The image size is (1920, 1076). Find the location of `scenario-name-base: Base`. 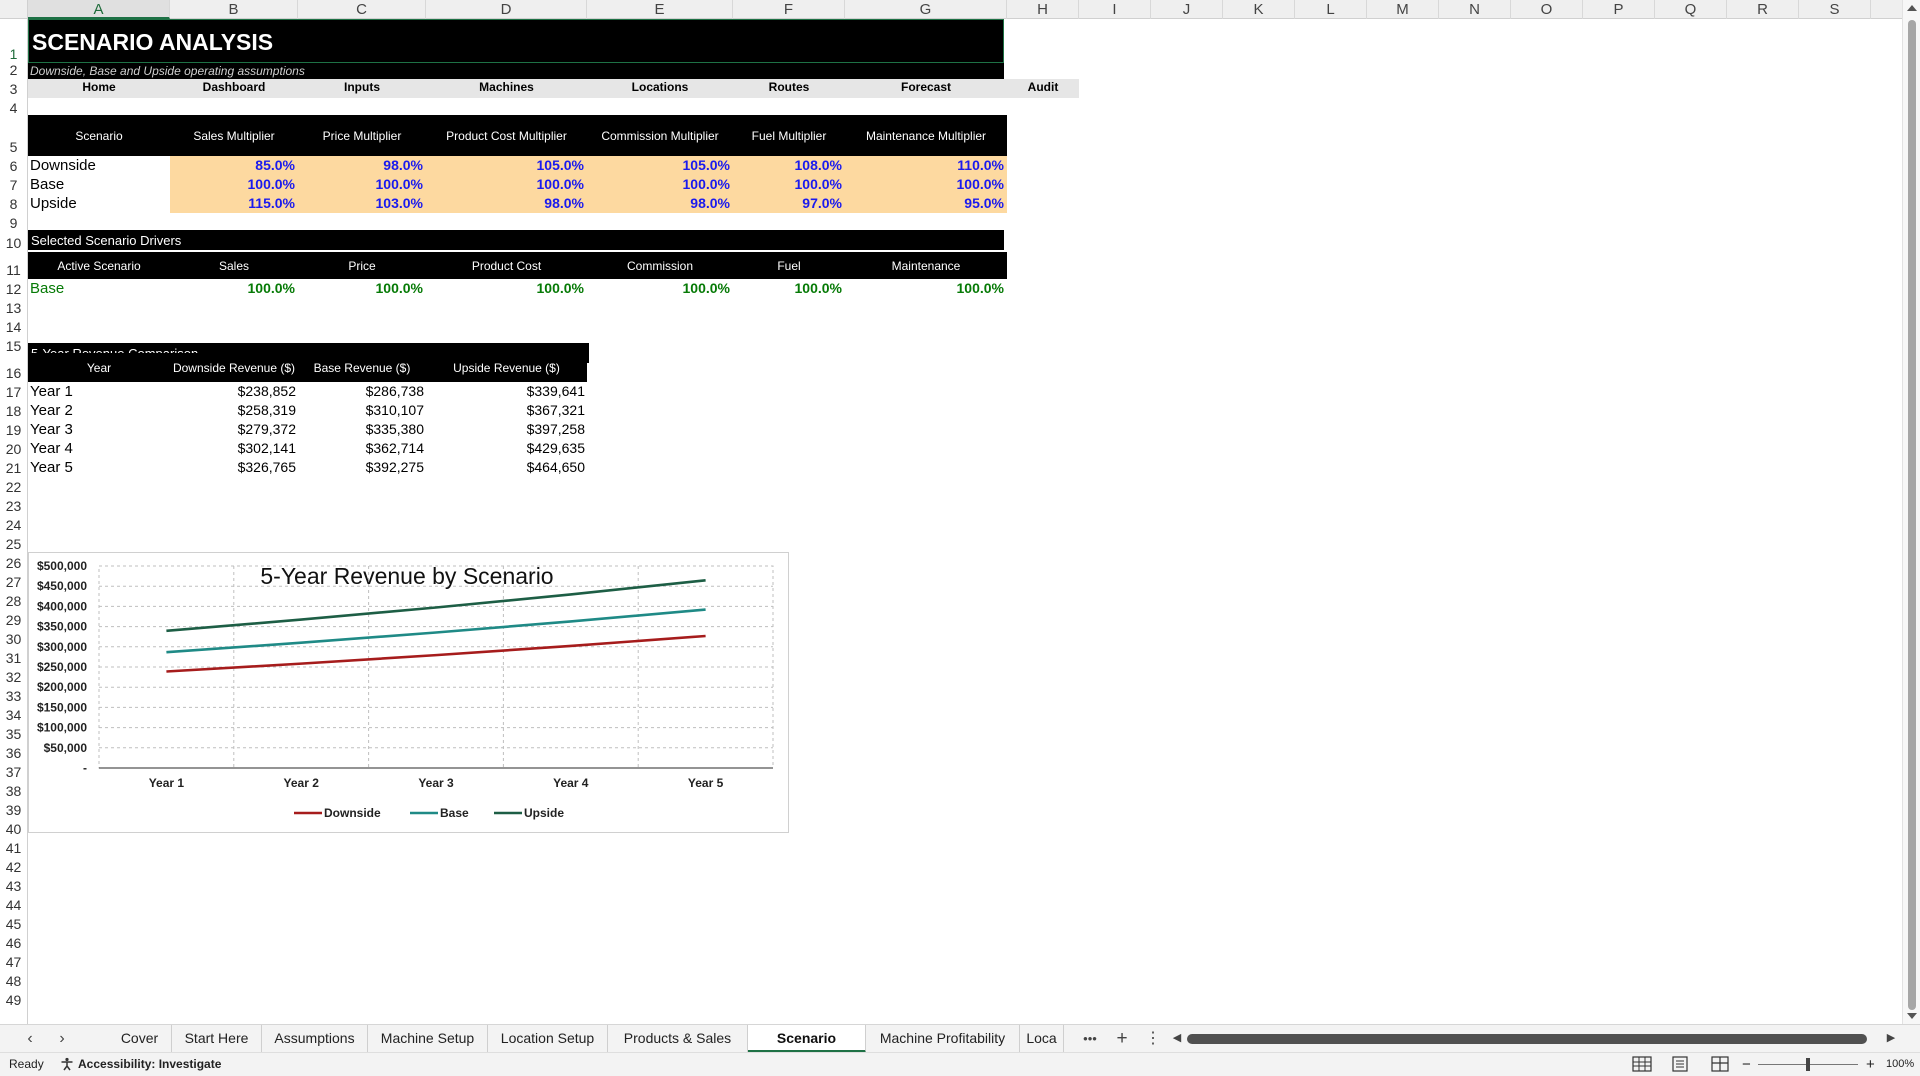

scenario-name-base: Base is located at coordinates (99, 184).